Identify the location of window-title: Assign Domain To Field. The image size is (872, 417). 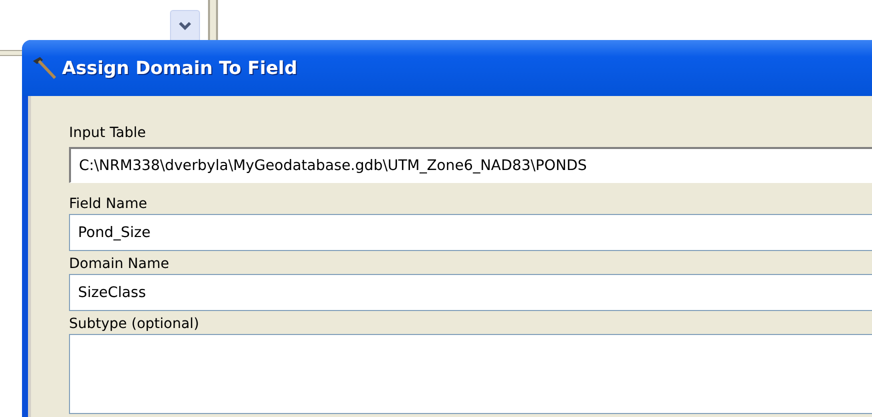
(180, 68).